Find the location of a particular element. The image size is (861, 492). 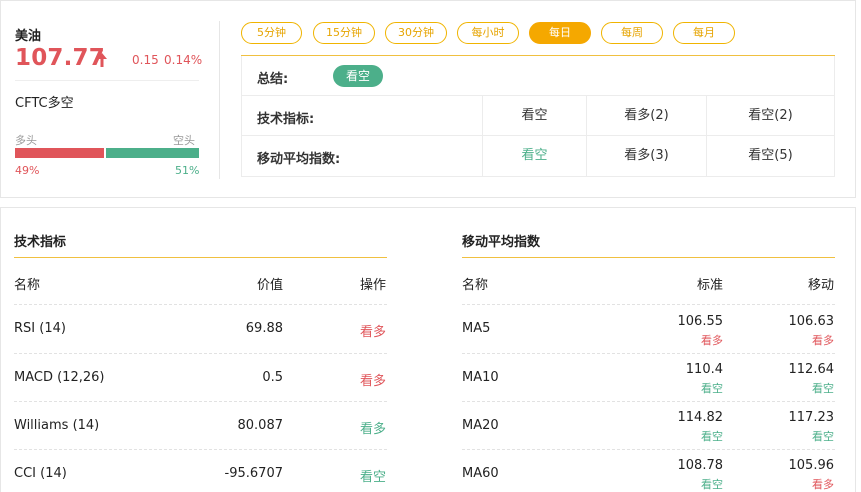

indicator-value: 80.087 is located at coordinates (260, 425).